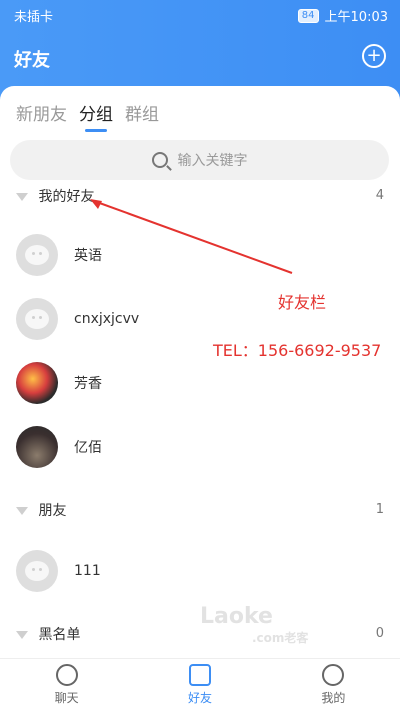  Describe the element at coordinates (356, 17) in the screenshot. I see `status-time: 上午10:03` at that location.